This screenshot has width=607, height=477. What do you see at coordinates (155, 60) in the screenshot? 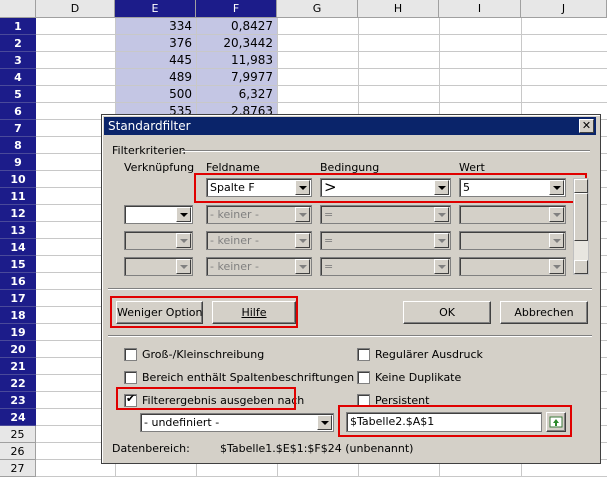
I see `cell-e3: 445` at bounding box center [155, 60].